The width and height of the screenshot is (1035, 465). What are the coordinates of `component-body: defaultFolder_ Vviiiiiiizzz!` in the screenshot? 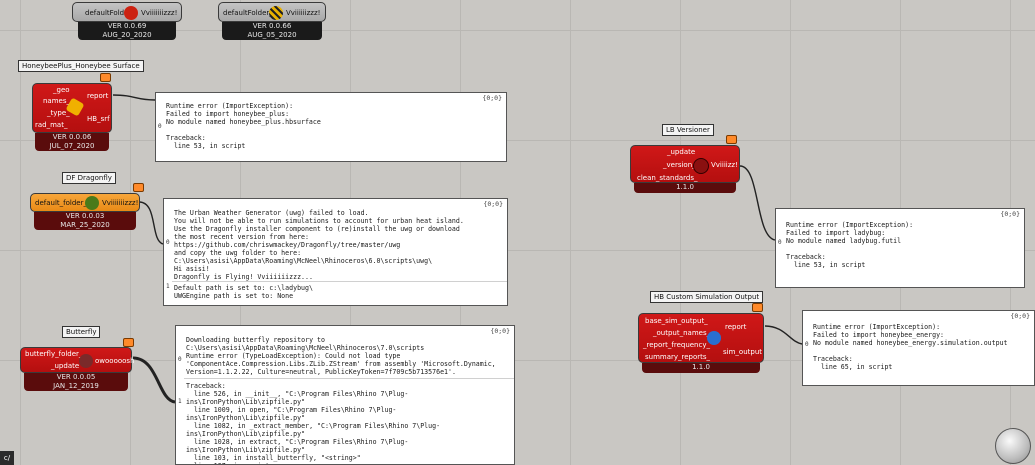 It's located at (127, 12).